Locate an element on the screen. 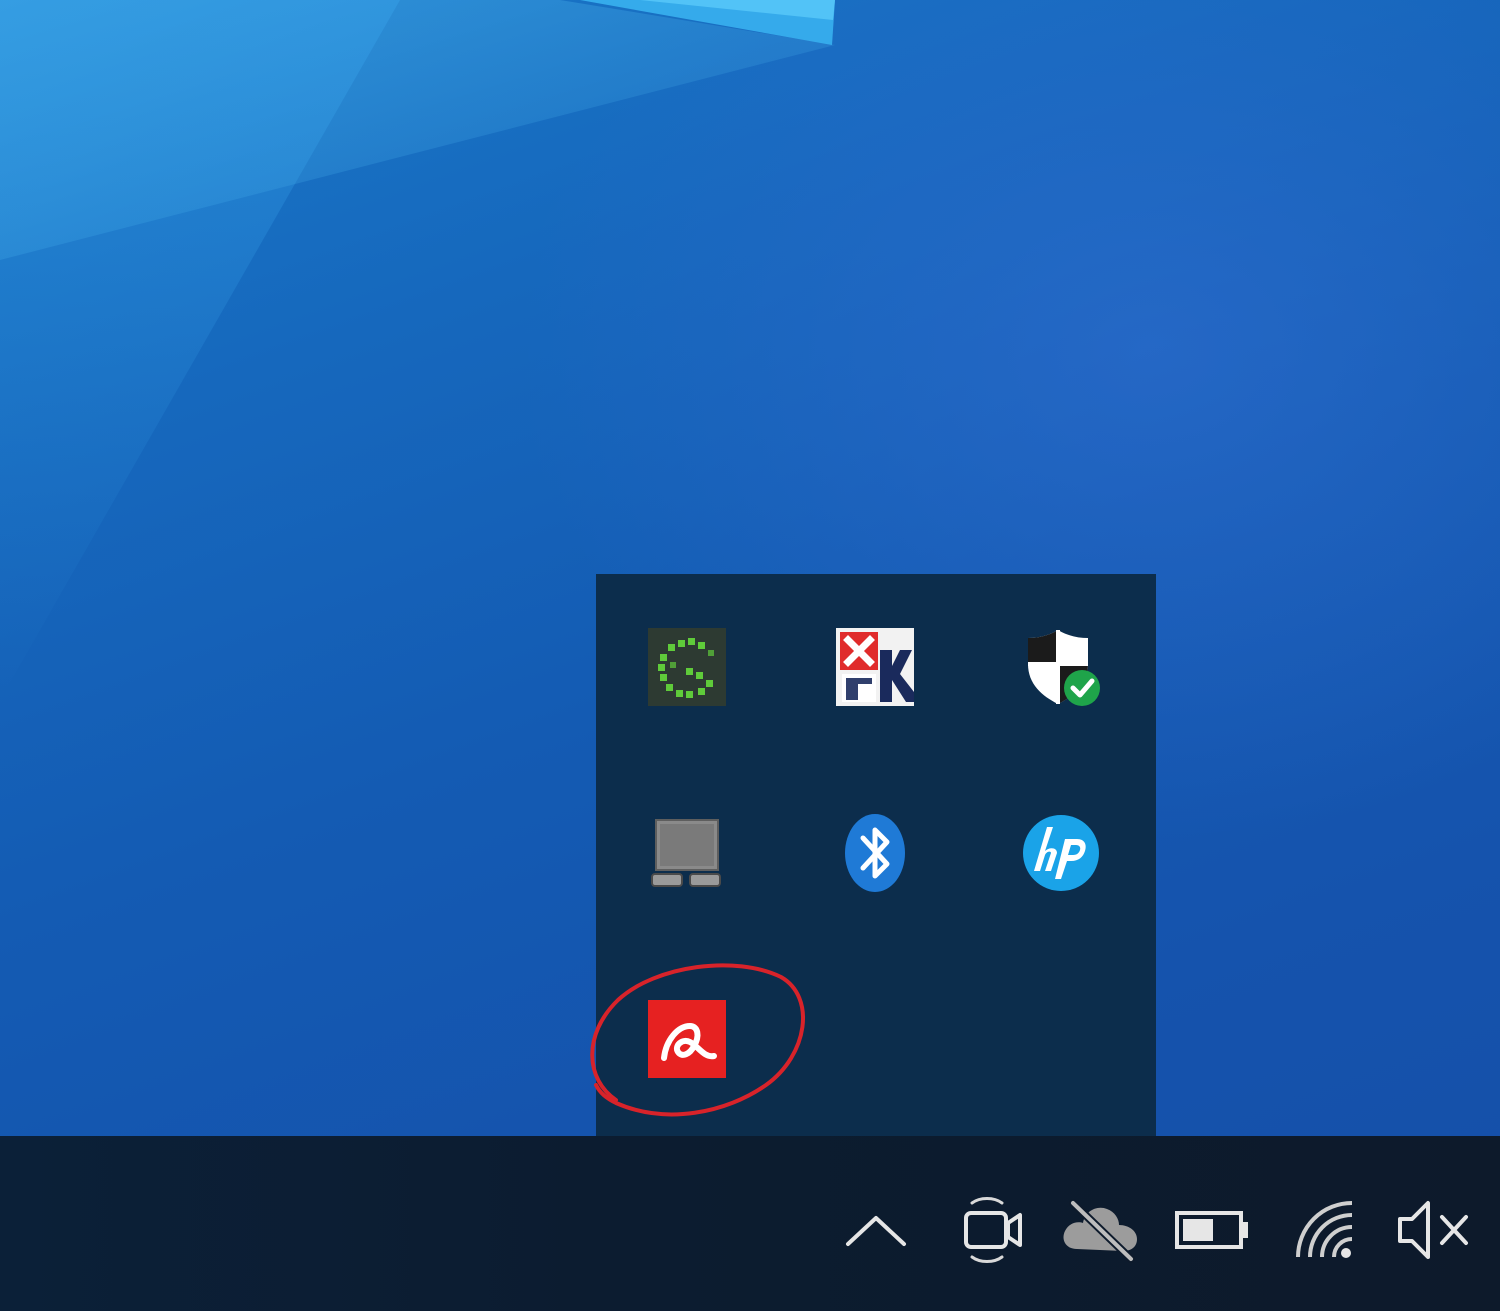  meet-now-camera-icon is located at coordinates (991, 1230).